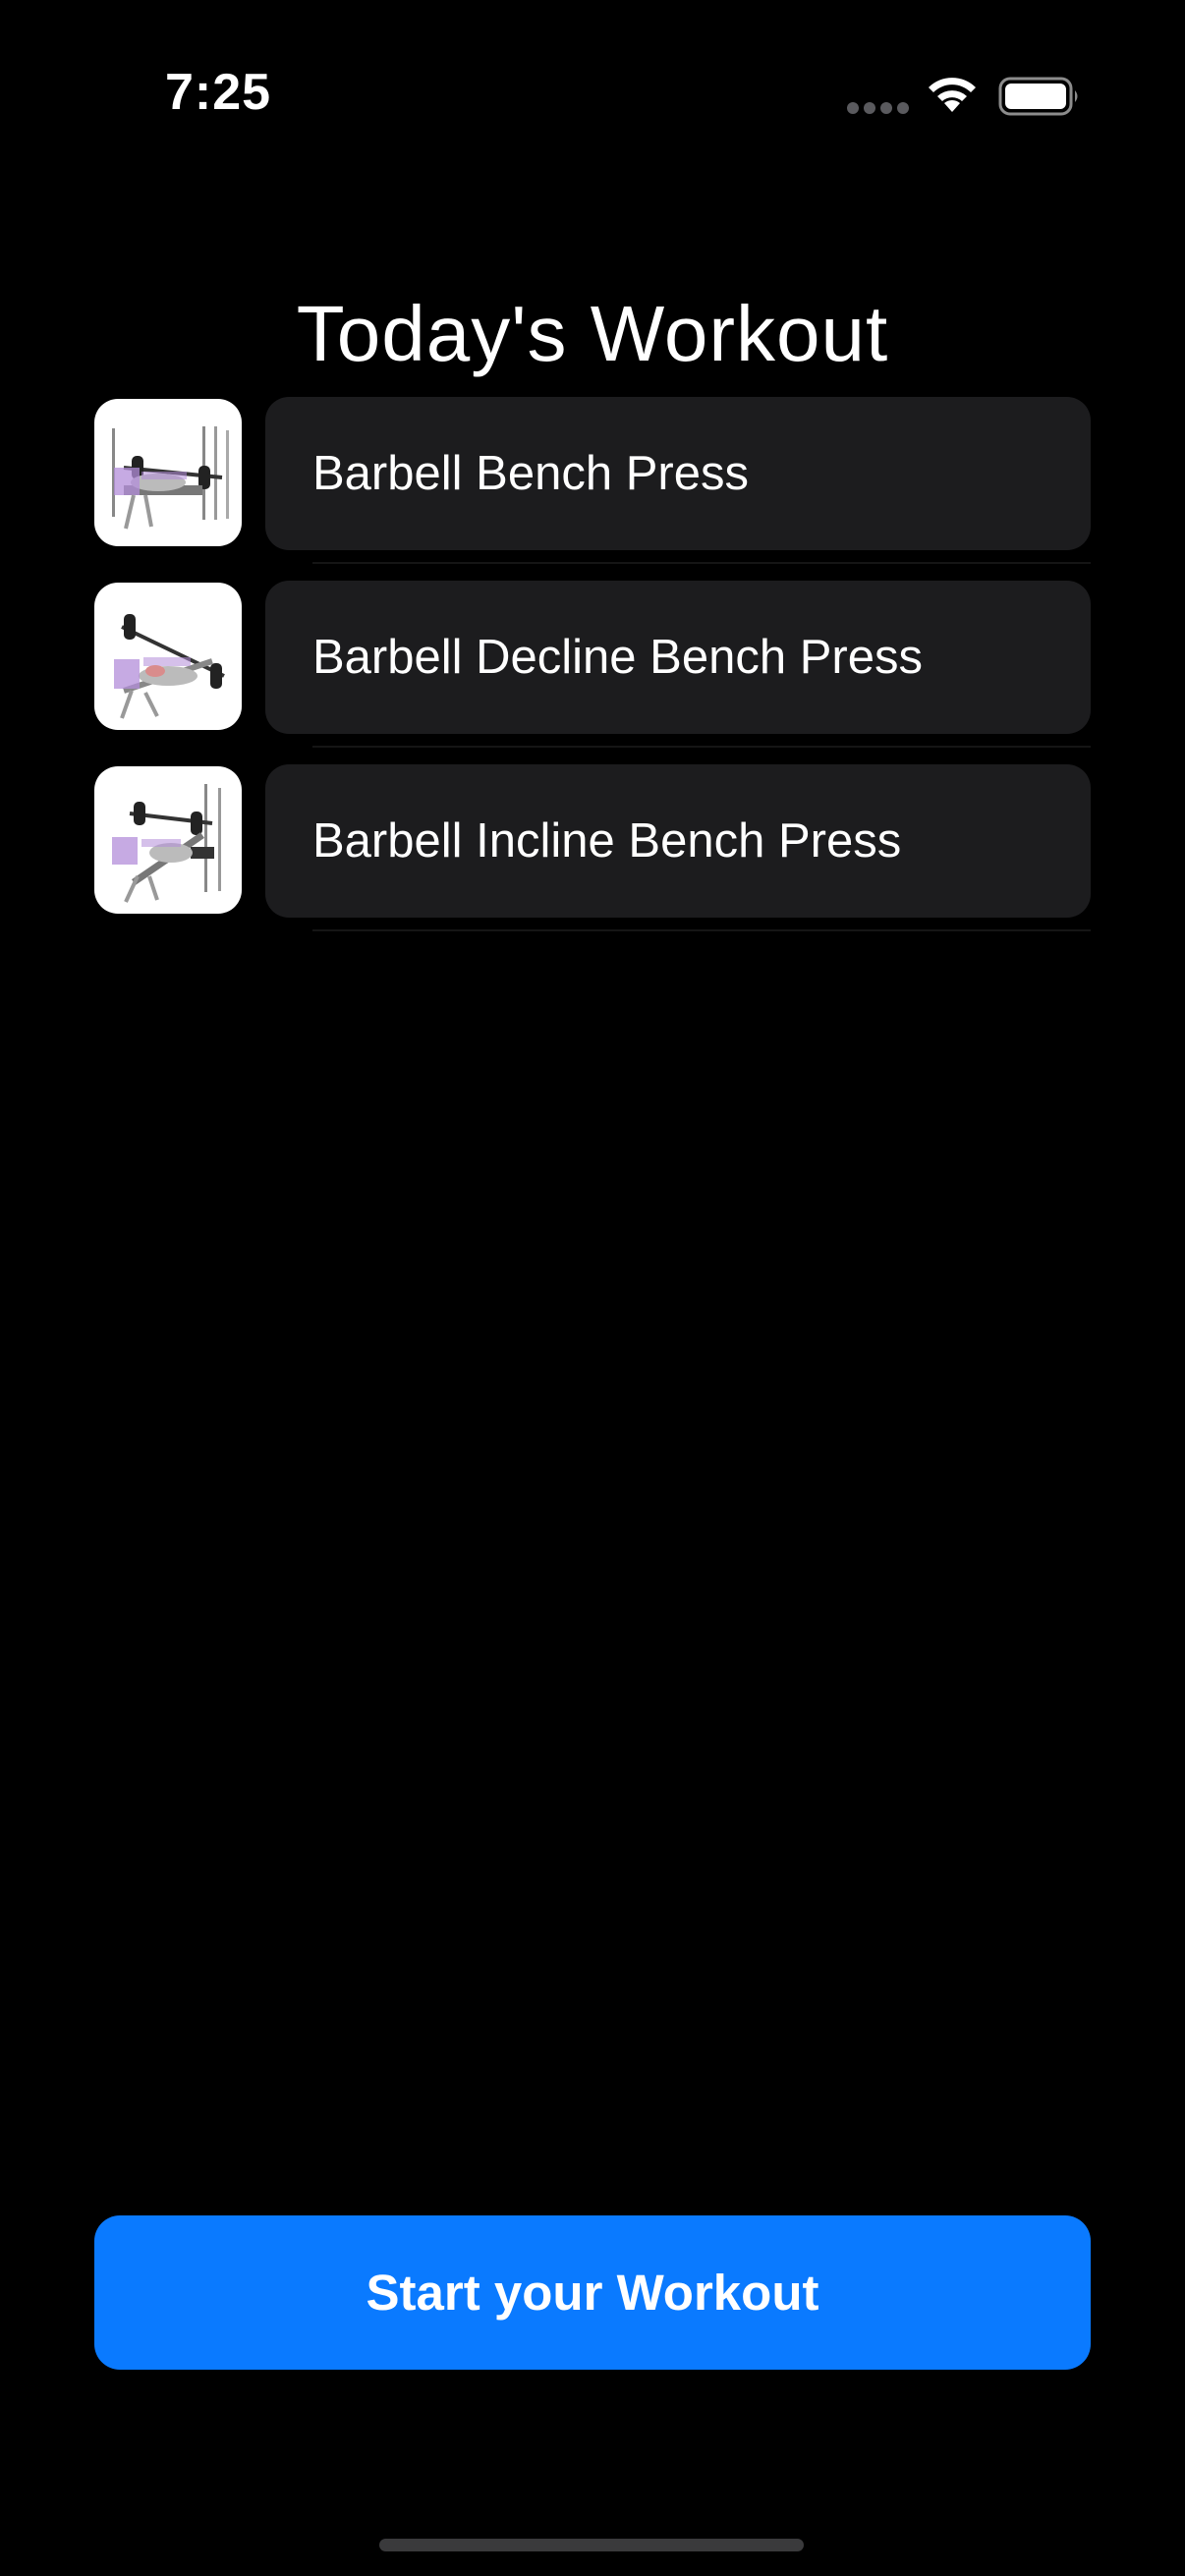 The image size is (1185, 2576). I want to click on wifi-icon, so click(953, 95).